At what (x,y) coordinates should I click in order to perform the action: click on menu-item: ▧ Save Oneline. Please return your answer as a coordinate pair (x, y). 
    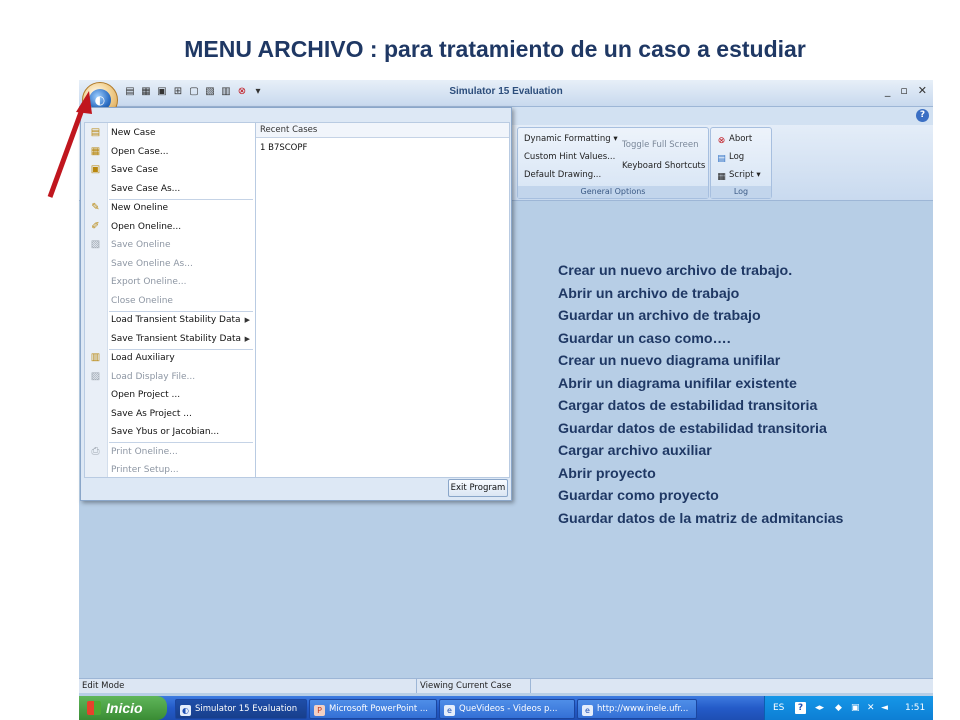
    Looking at the image, I should click on (170, 245).